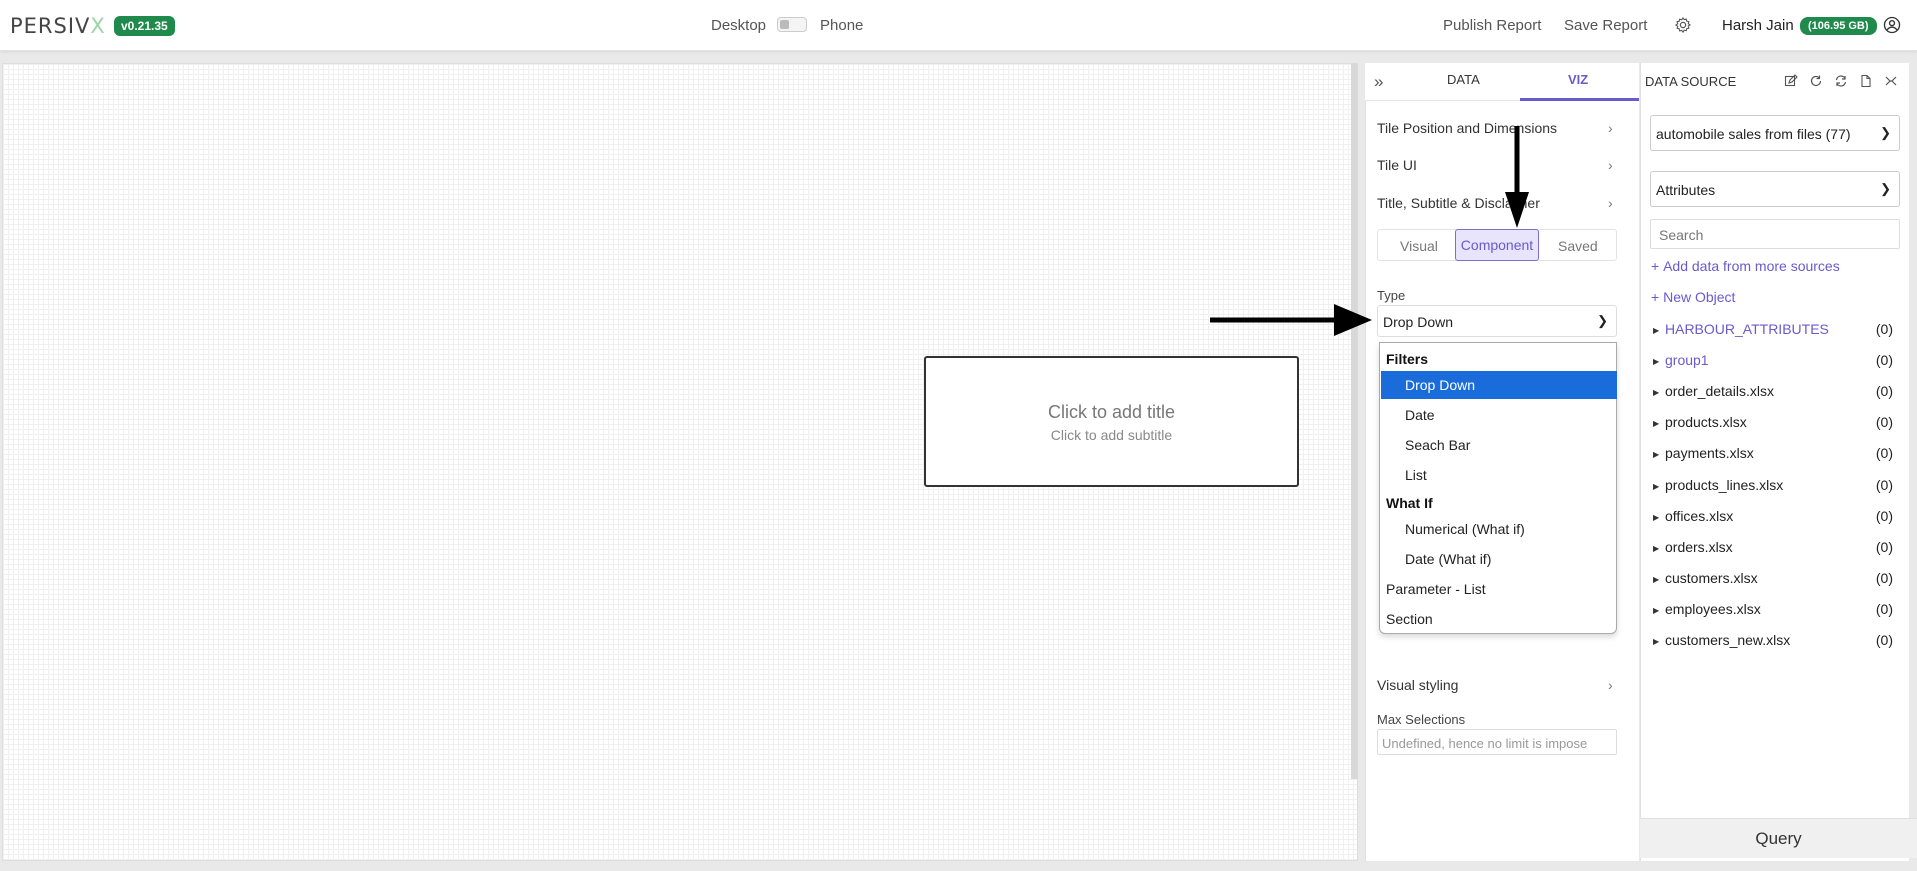 The height and width of the screenshot is (871, 1917). I want to click on tab-data: DATA, so click(1463, 79).